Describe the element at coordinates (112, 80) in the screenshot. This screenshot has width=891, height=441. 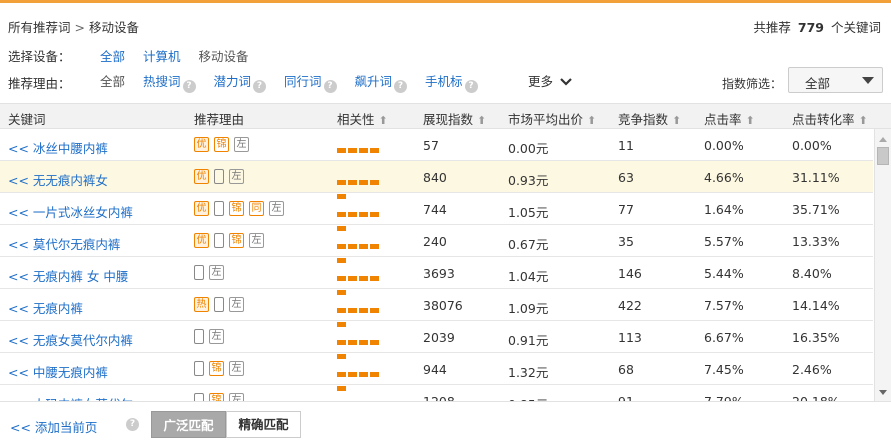
I see `reason-option-all: 全部` at that location.